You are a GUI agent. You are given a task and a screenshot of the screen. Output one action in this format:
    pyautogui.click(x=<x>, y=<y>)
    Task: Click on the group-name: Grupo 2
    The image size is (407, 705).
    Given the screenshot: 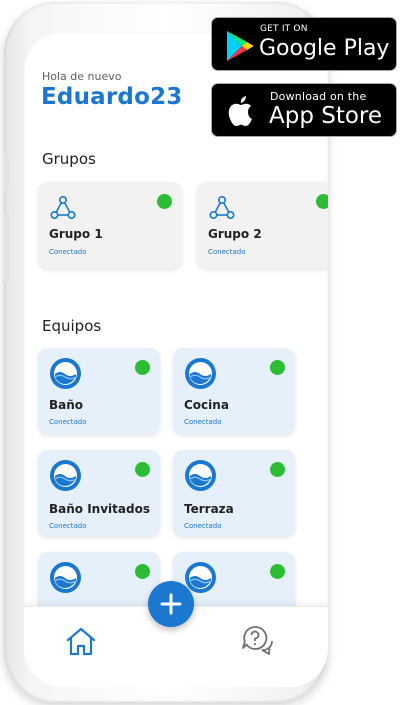 What is the action you would take?
    pyautogui.click(x=235, y=234)
    